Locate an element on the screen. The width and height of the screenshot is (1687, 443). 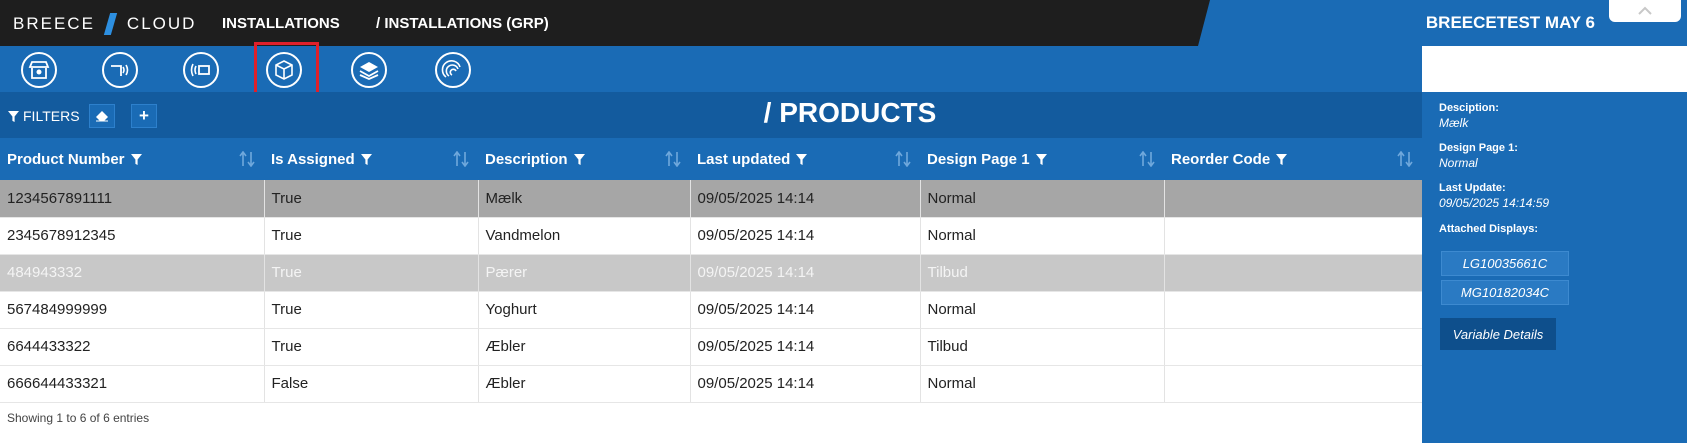
last-update-value: 09/05/2025 14:14:59 is located at coordinates (1494, 203).